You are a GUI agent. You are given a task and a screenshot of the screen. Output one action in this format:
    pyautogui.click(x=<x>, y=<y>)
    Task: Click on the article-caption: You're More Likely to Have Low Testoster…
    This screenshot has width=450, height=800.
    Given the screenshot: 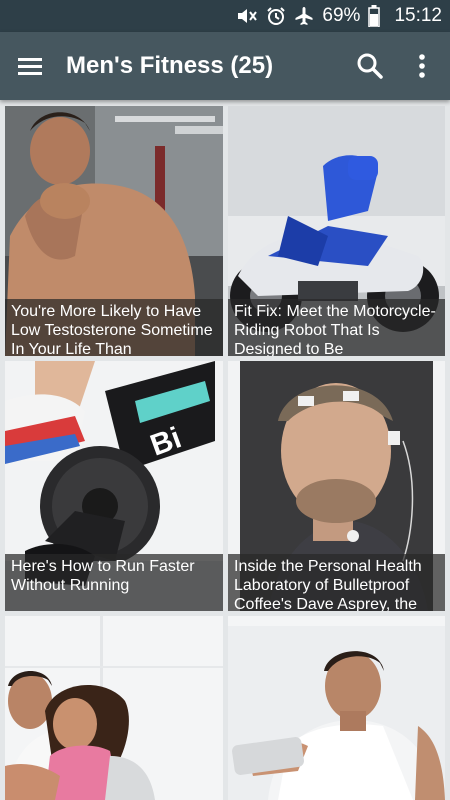 What is the action you would take?
    pyautogui.click(x=114, y=327)
    